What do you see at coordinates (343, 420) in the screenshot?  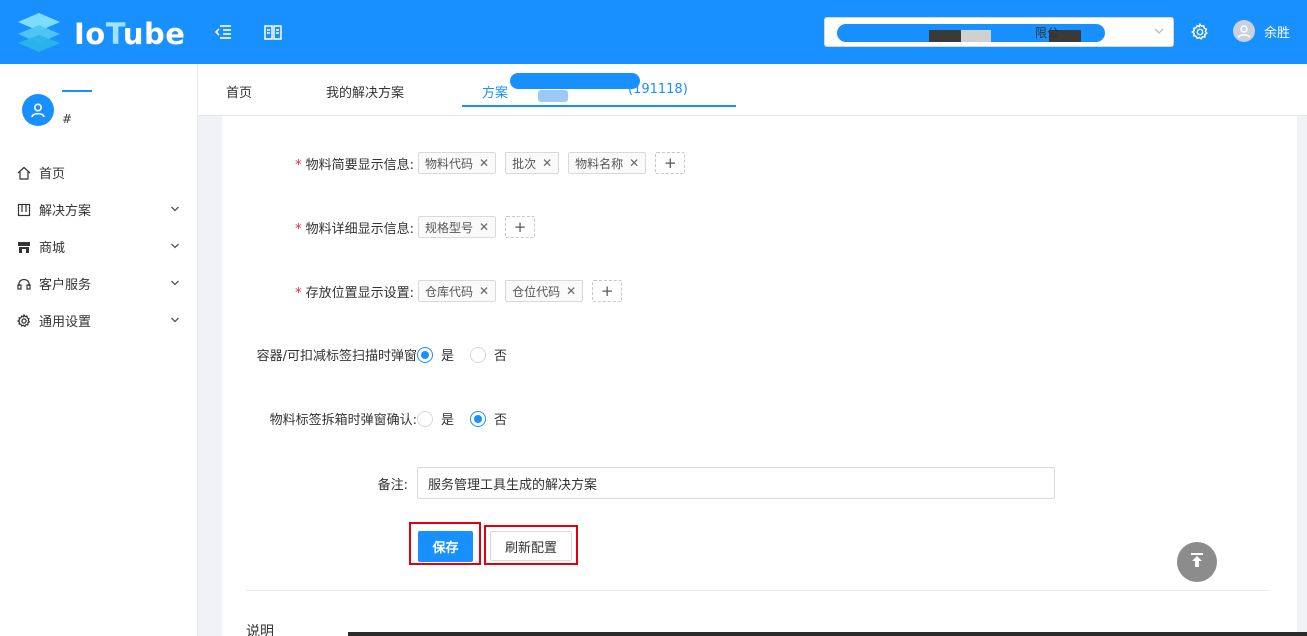 I see `split-popup-label: 物料标签拆箱时弹窗确认:` at bounding box center [343, 420].